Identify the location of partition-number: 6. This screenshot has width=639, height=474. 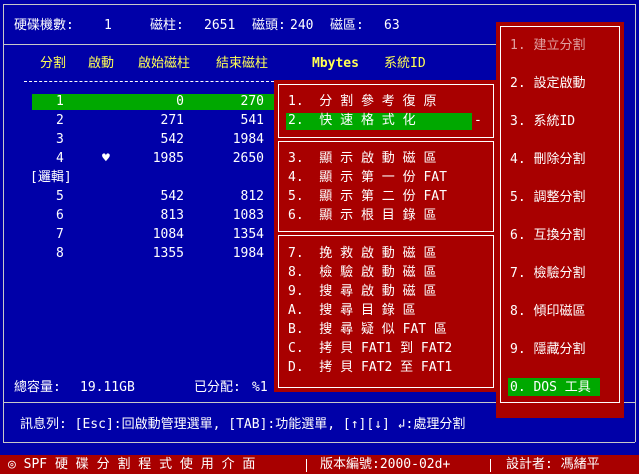
(60, 215).